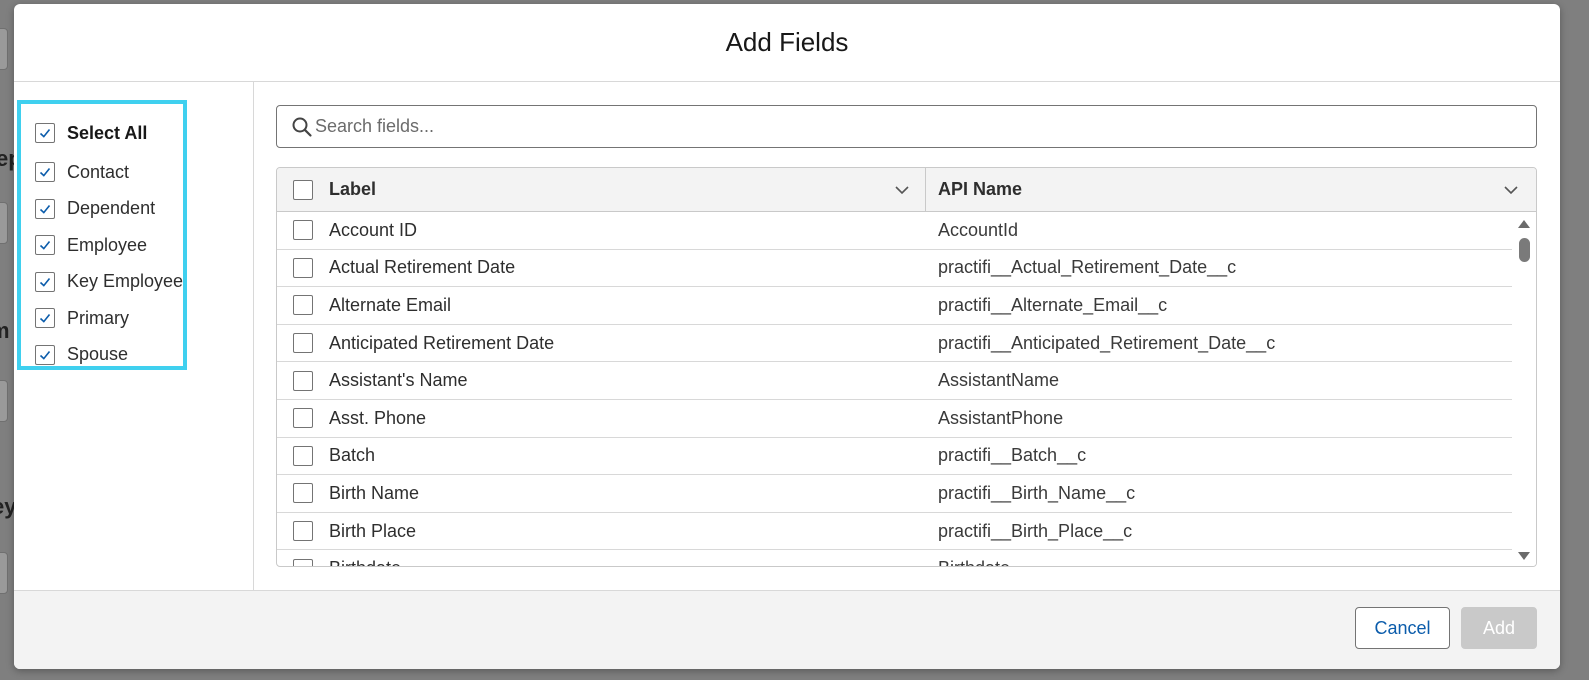 The height and width of the screenshot is (680, 1589). I want to click on modal-header: Add Fields, so click(787, 43).